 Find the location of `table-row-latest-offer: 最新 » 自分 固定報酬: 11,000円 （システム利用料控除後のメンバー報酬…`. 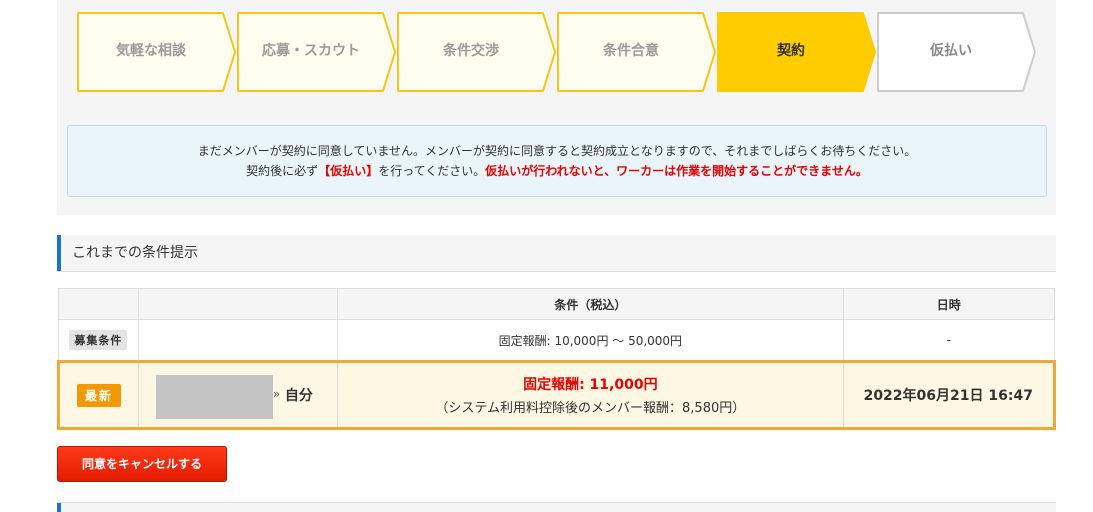

table-row-latest-offer: 最新 » 自分 固定報酬: 11,000円 （システム利用料控除後のメンバー報酬… is located at coordinates (557, 395).